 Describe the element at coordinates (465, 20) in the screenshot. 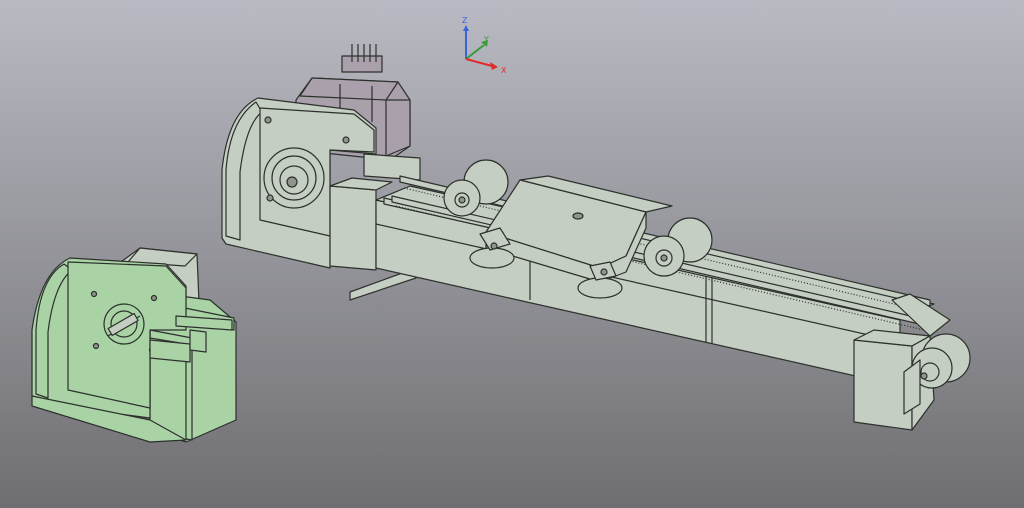

I see `z-axis-label: Z` at that location.